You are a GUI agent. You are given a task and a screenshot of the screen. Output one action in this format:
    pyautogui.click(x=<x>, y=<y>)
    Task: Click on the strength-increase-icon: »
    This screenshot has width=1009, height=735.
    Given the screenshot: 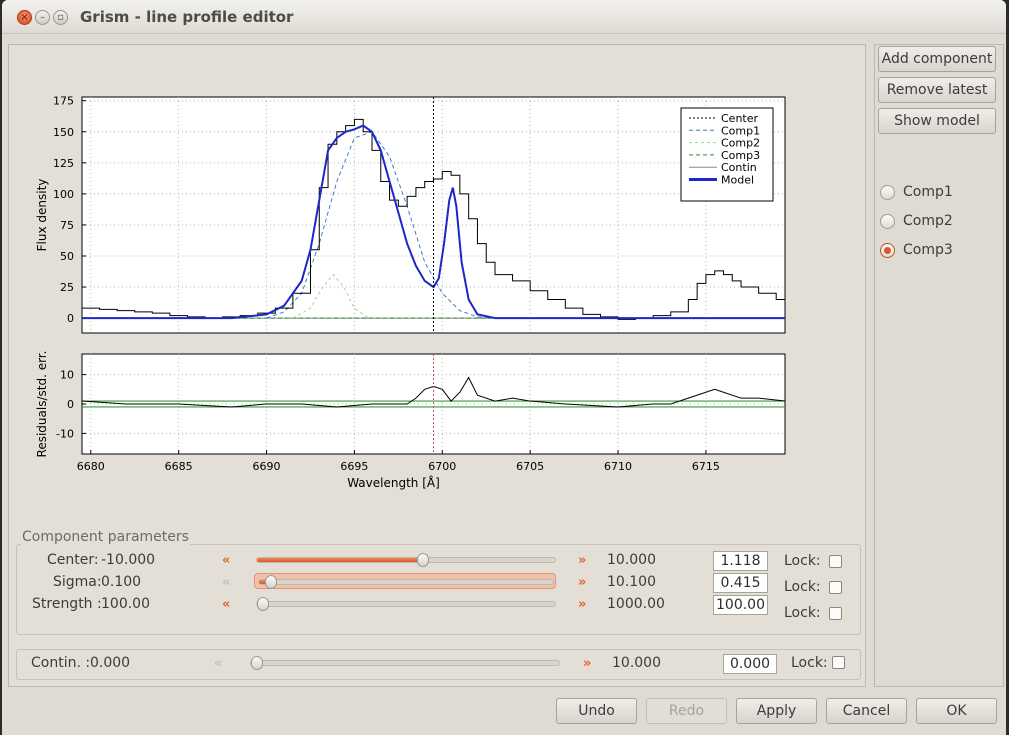 What is the action you would take?
    pyautogui.click(x=582, y=604)
    